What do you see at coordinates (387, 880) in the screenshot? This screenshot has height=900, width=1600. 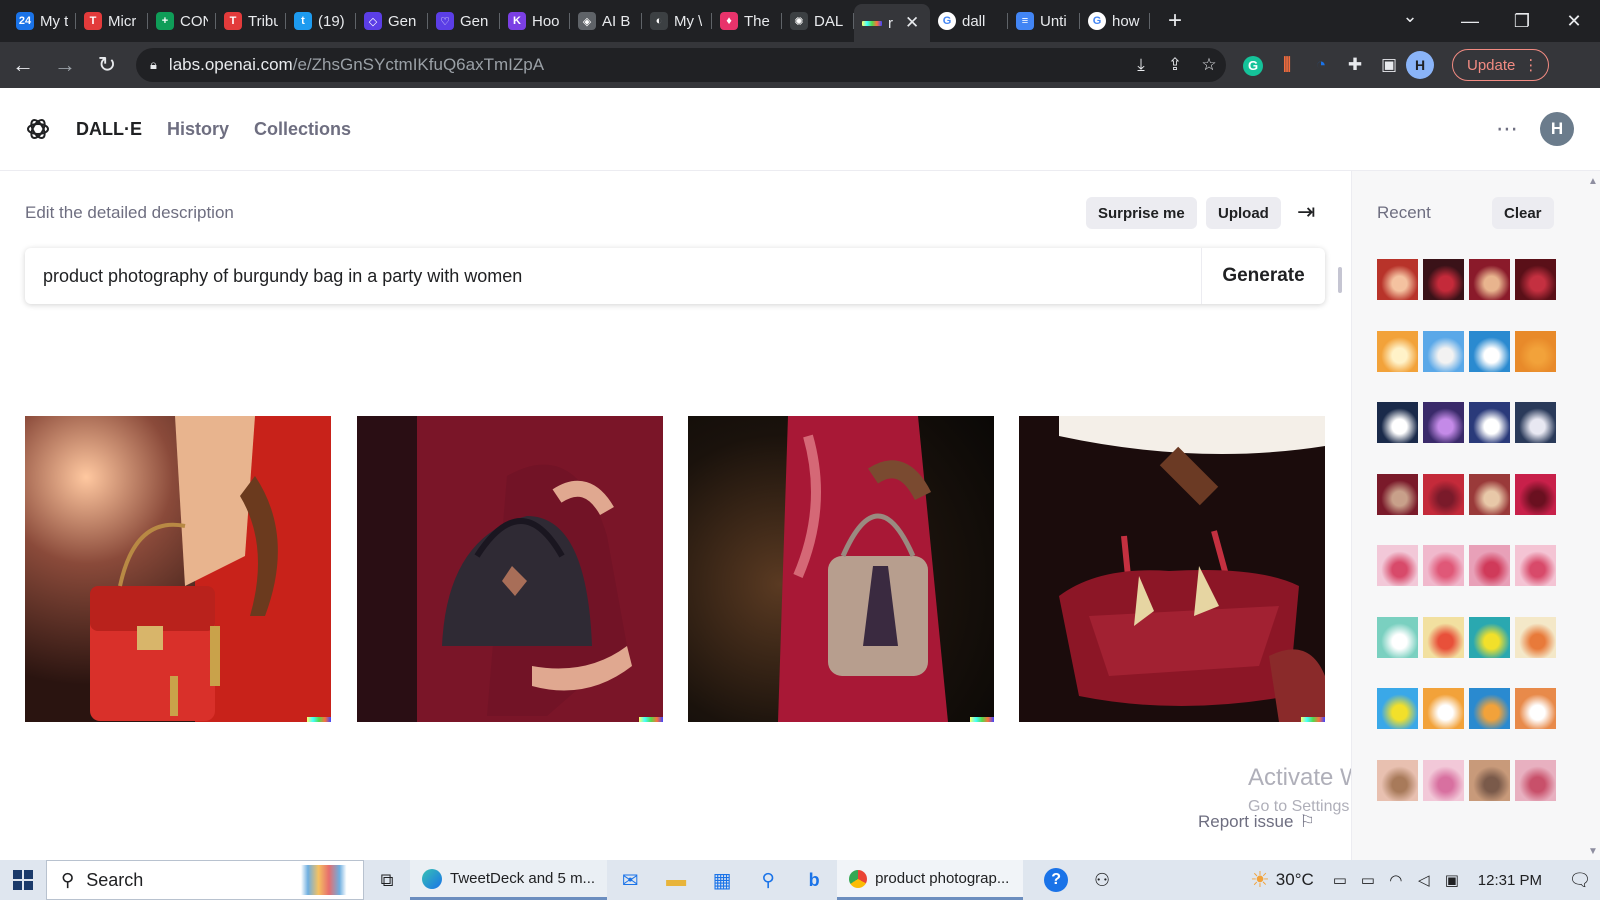 I see `task-view-icon: ⧉` at bounding box center [387, 880].